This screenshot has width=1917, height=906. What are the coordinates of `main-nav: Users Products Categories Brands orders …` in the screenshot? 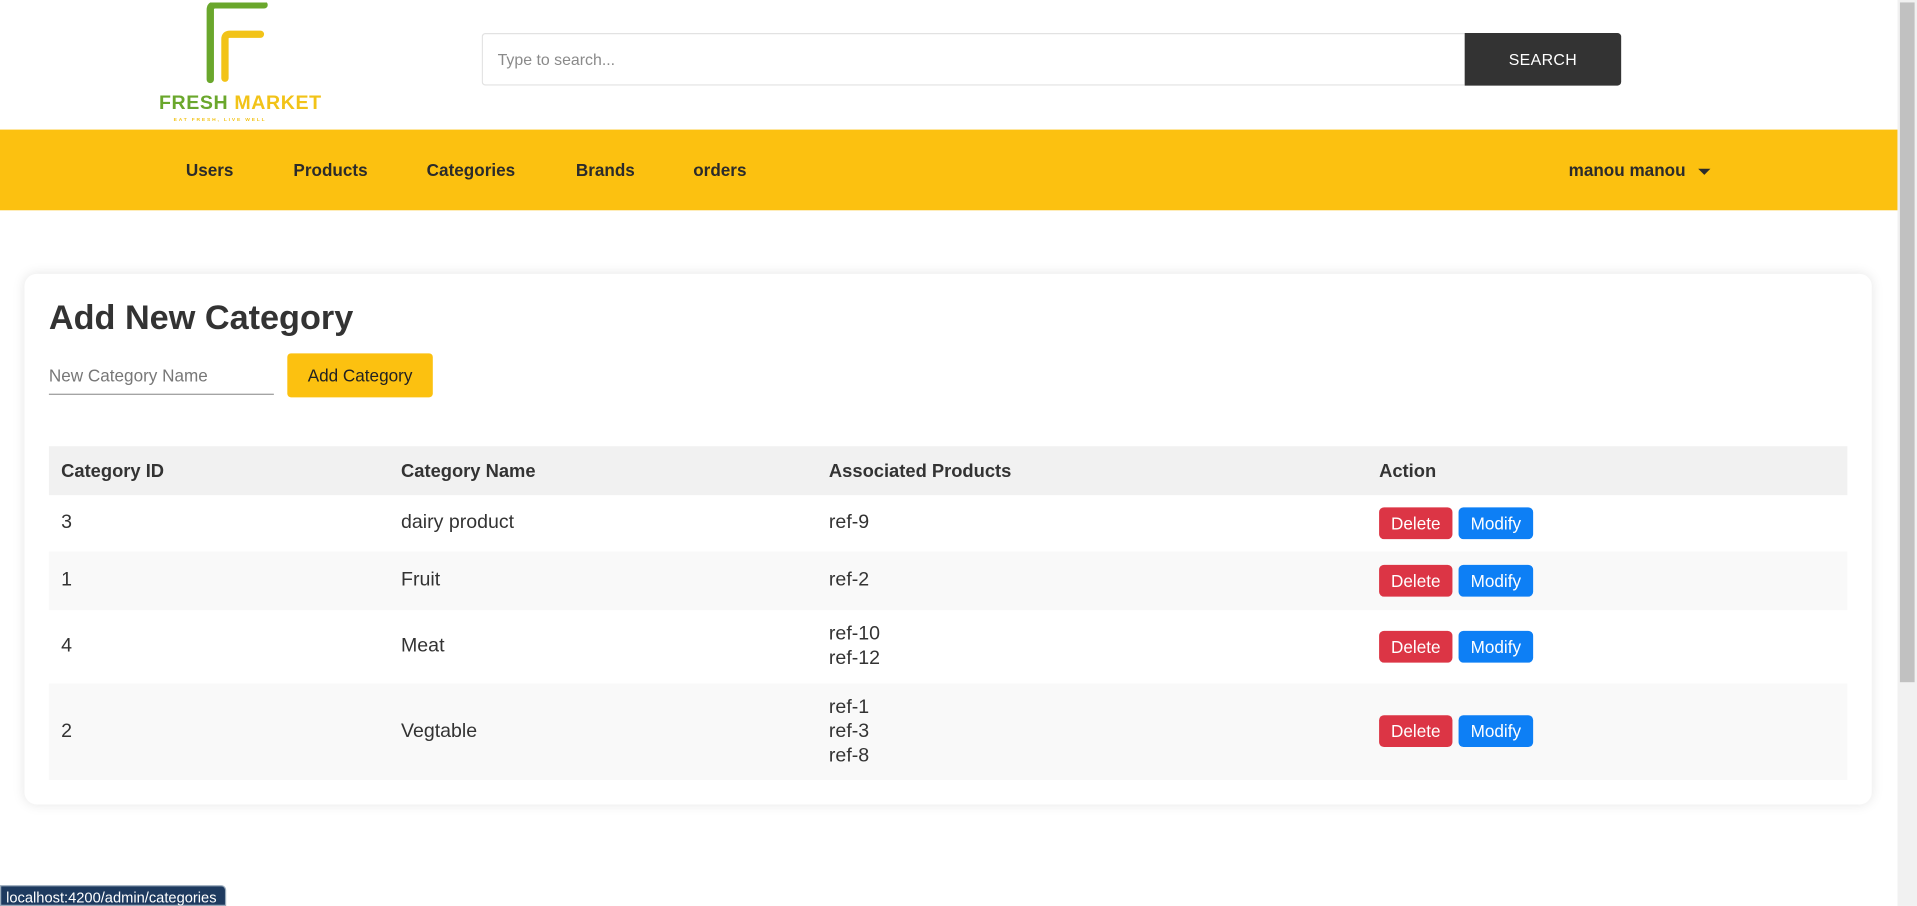 It's located at (949, 170).